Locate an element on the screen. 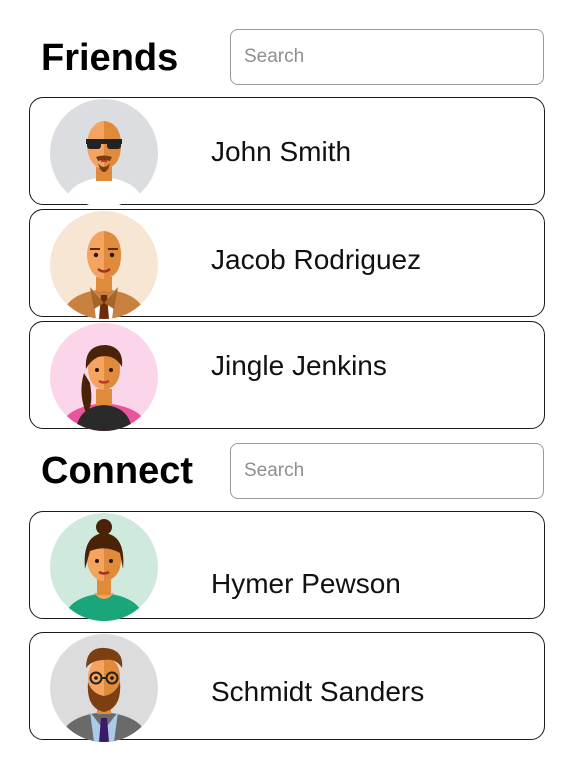 The height and width of the screenshot is (760, 563). bearded-man-glasses-avatar is located at coordinates (104, 688).